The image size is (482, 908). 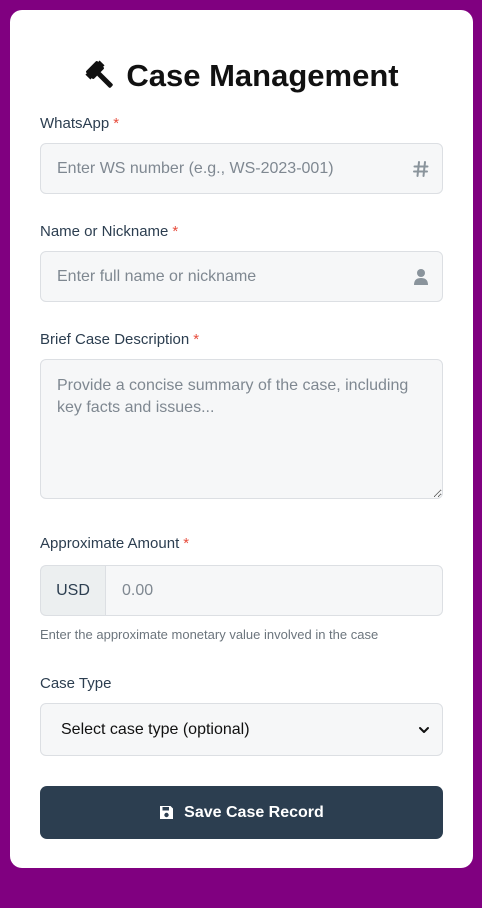 I want to click on description-label: Brief Case Description *, so click(x=120, y=339).